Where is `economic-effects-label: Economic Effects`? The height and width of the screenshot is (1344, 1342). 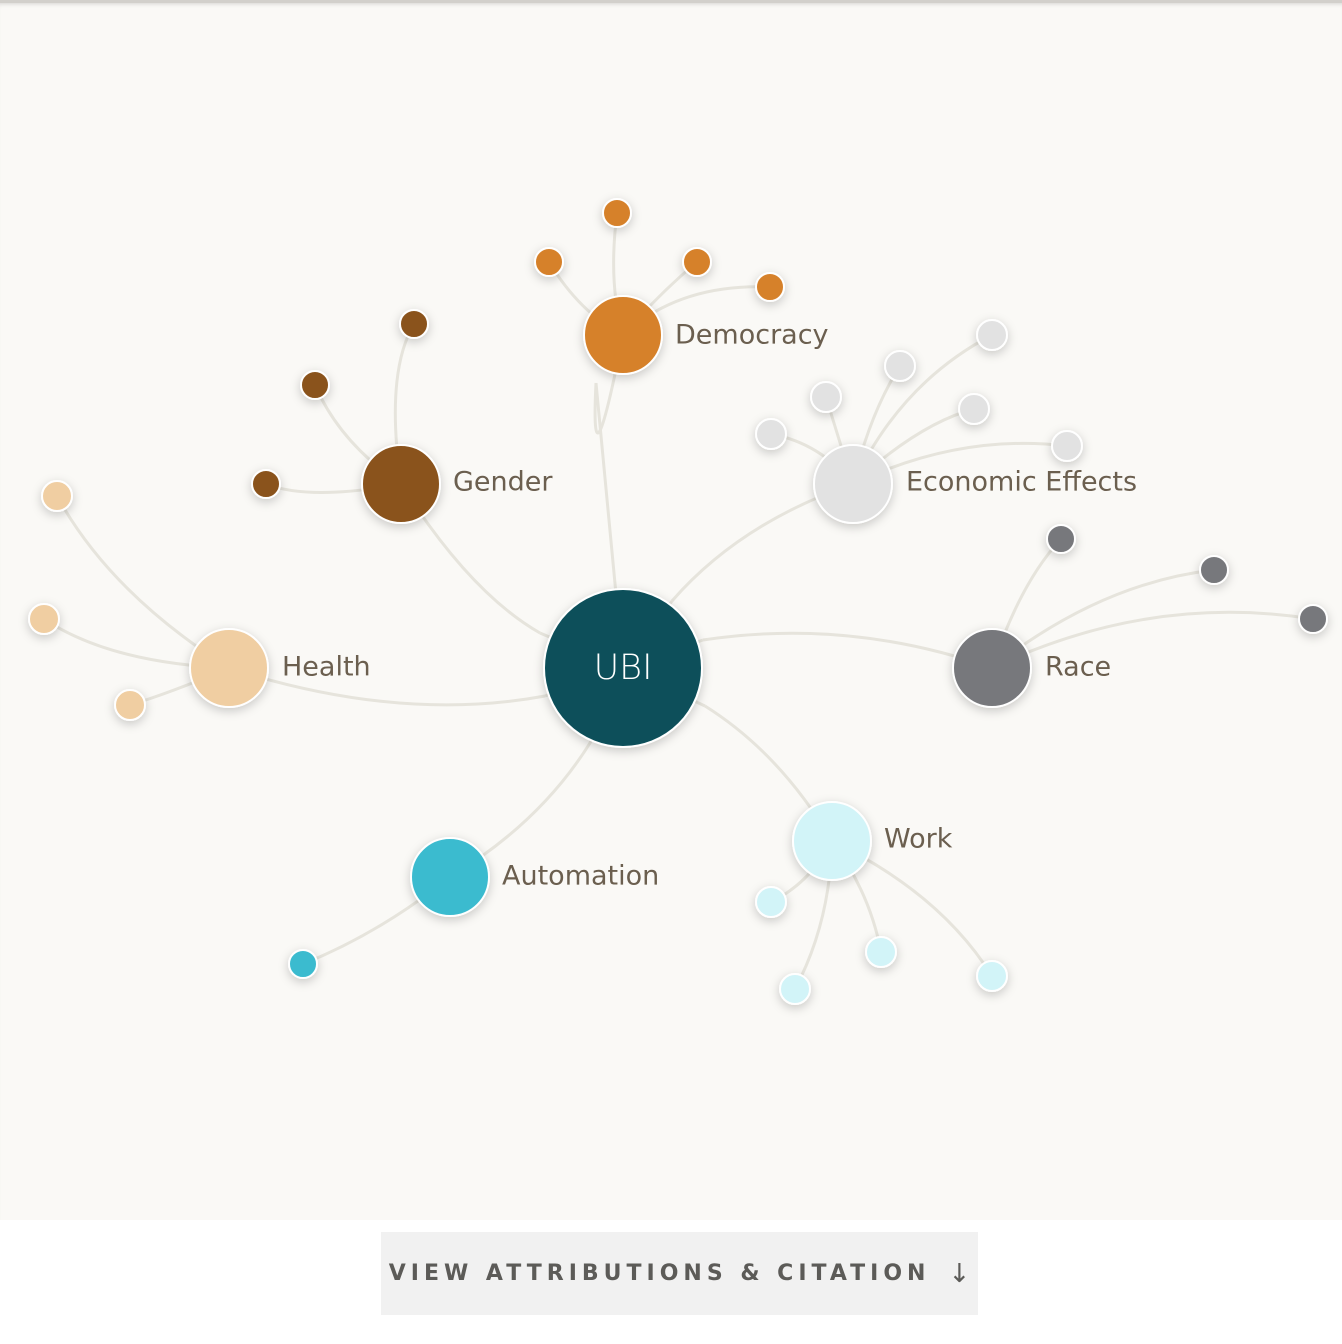
economic-effects-label: Economic Effects is located at coordinates (1021, 482).